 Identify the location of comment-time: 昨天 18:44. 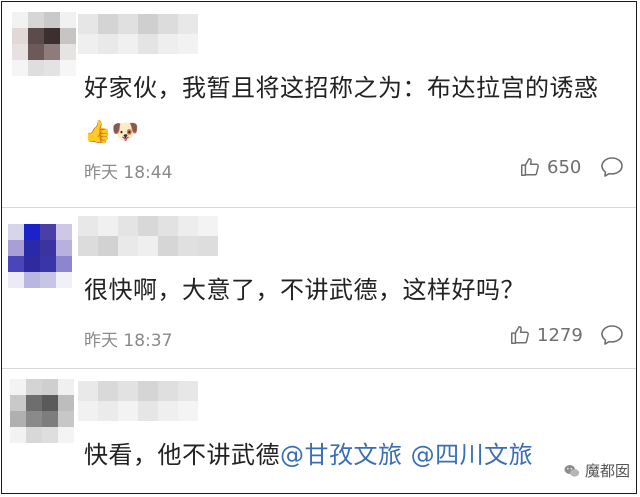
(128, 173).